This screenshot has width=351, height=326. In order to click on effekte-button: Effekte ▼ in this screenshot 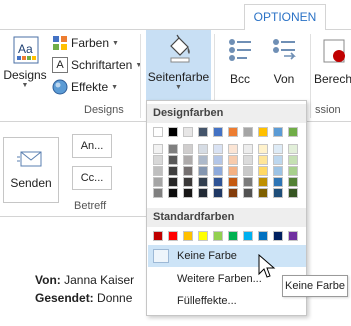, I will do `click(85, 87)`.